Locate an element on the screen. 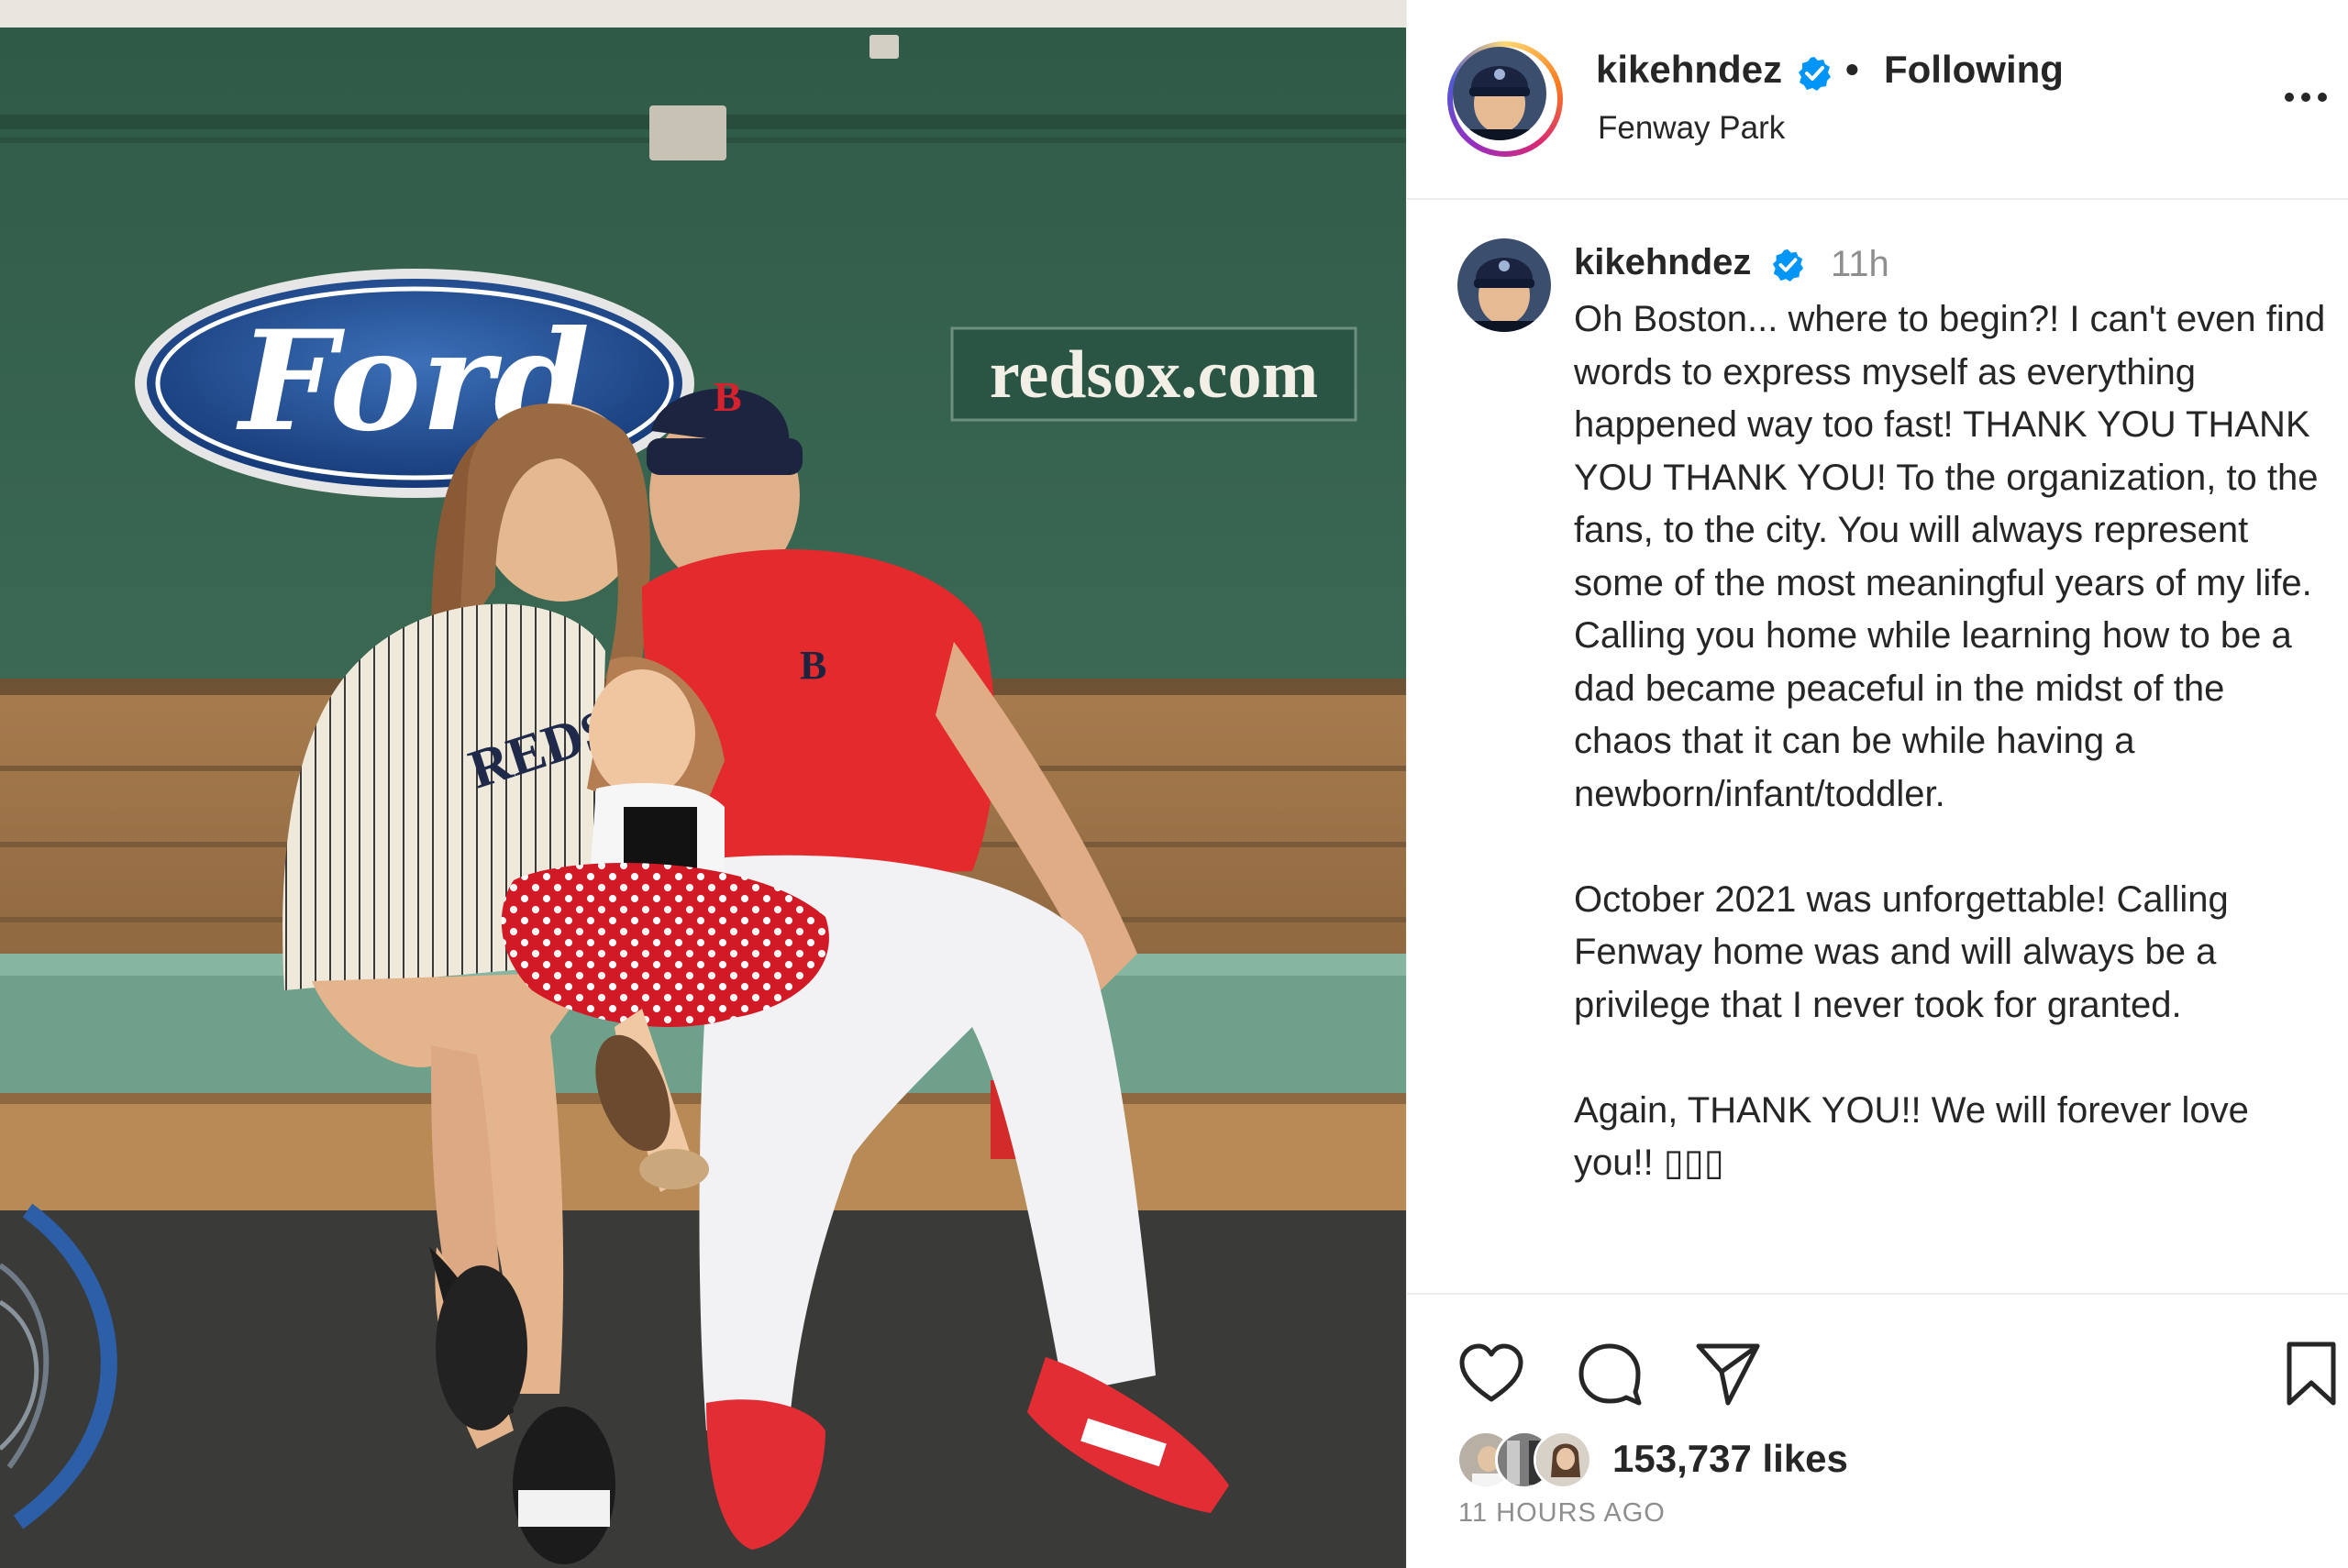 The image size is (2348, 1568). wall-box is located at coordinates (687, 133).